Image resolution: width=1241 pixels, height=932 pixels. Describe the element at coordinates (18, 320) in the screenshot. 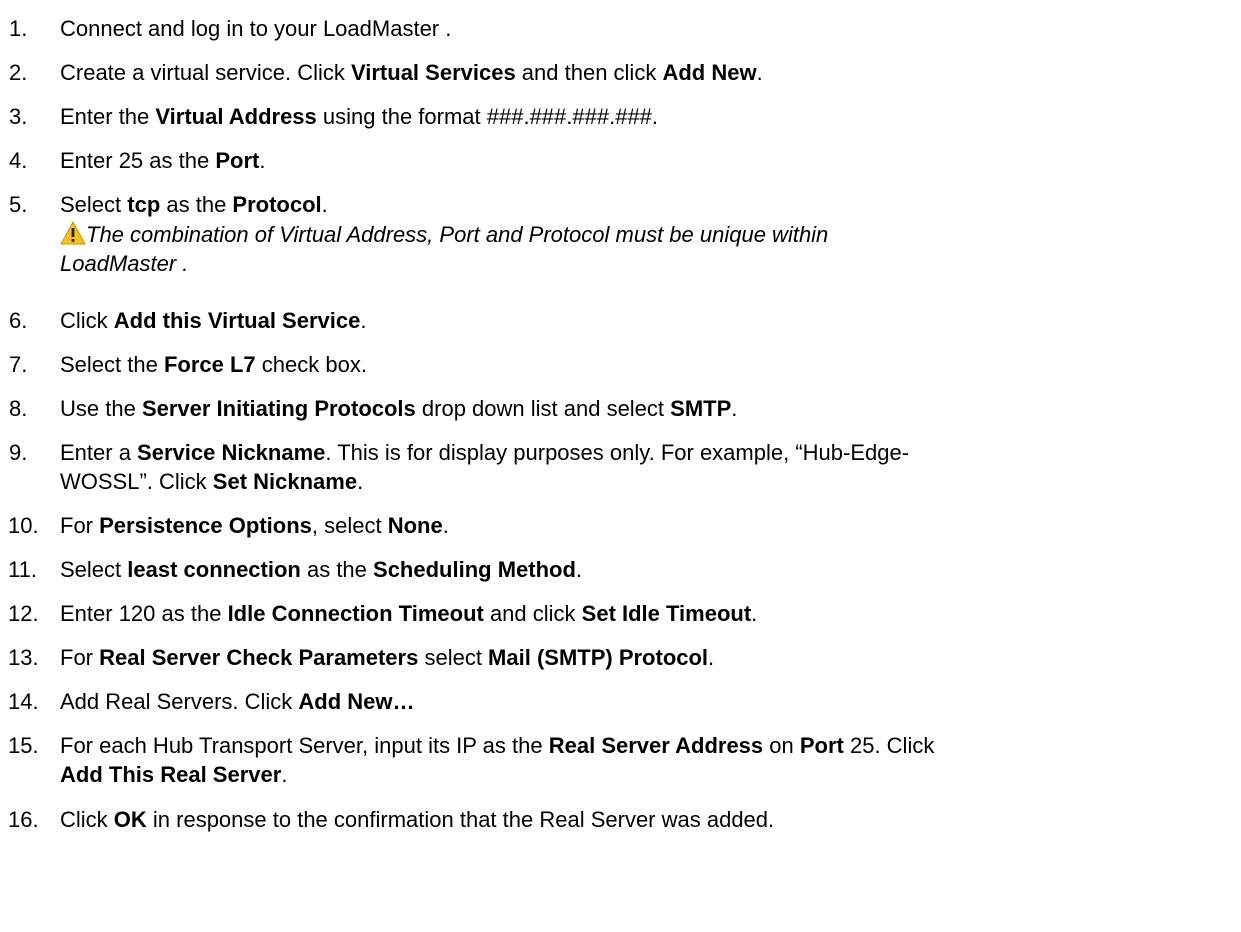

I see `step-number: 6.` at that location.